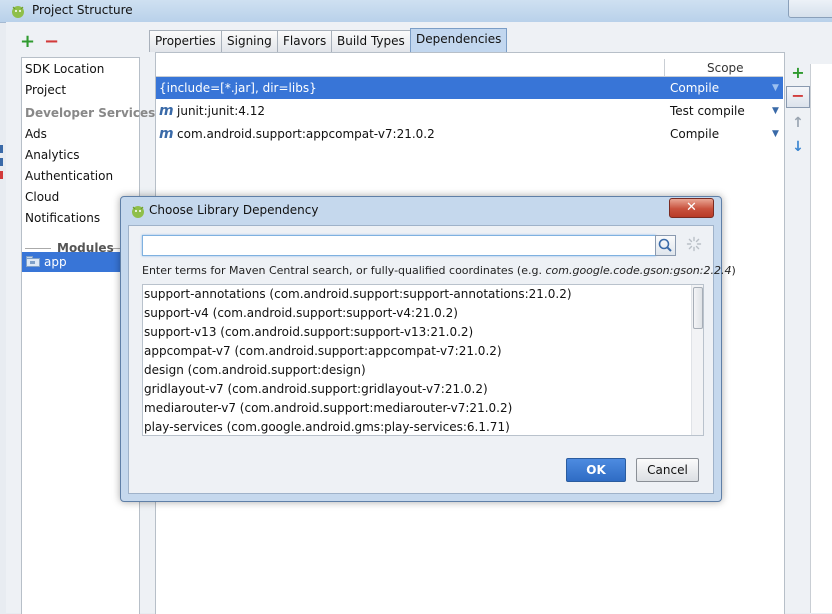 Image resolution: width=832 pixels, height=614 pixels. I want to click on window-titlebar: Project Structure, so click(416, 11).